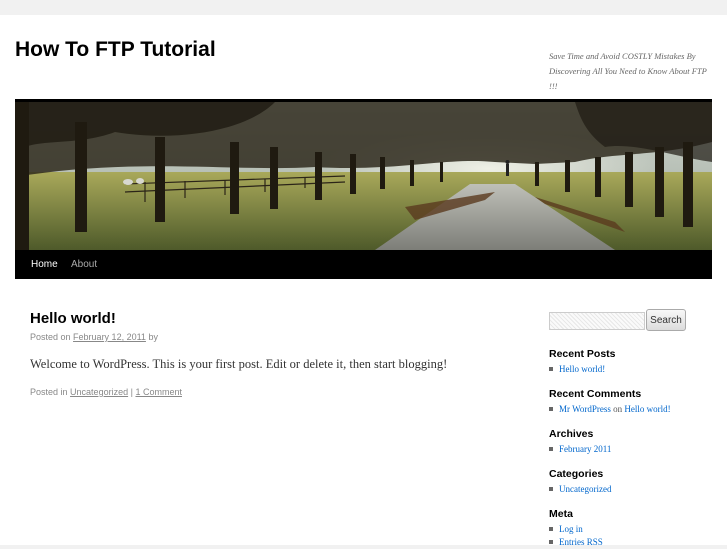 This screenshot has width=727, height=549. What do you see at coordinates (595, 394) in the screenshot?
I see `recent-comments-title: Recent Comments` at bounding box center [595, 394].